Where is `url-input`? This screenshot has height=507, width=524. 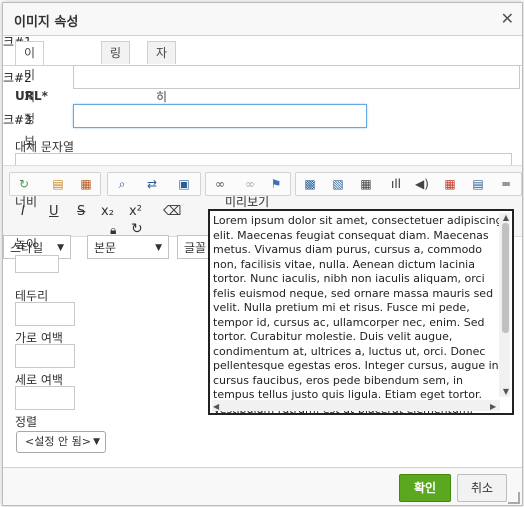 url-input is located at coordinates (220, 116).